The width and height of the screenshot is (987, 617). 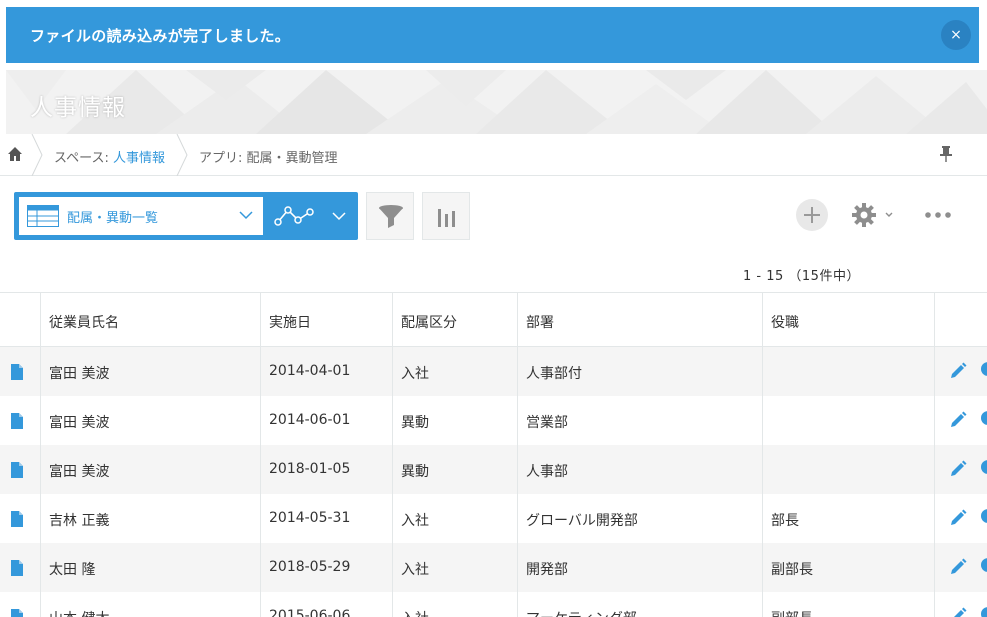 What do you see at coordinates (849, 518) in the screenshot?
I see `table-cell: 部長` at bounding box center [849, 518].